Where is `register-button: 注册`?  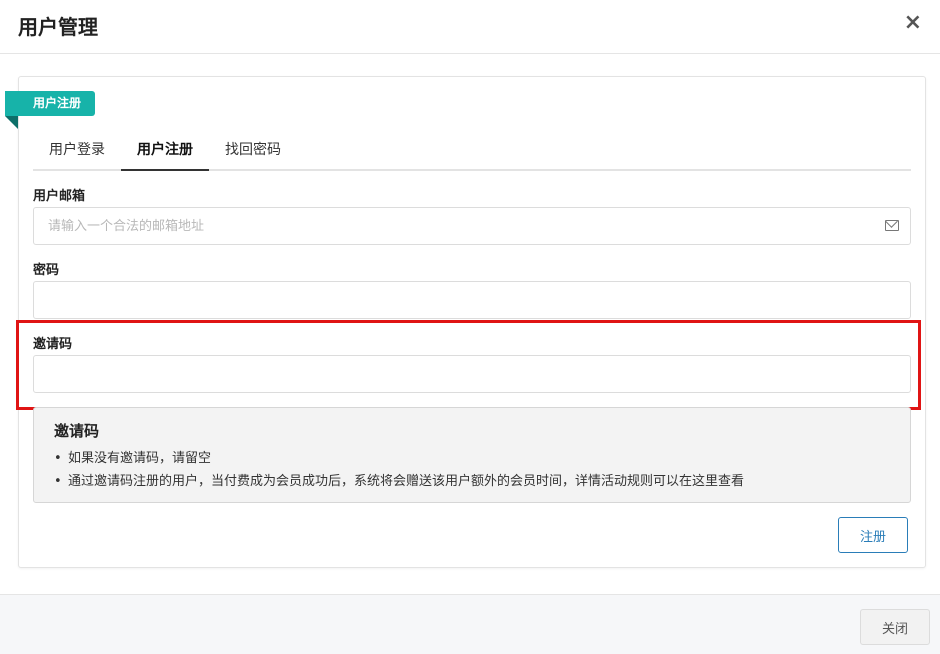
register-button: 注册 is located at coordinates (873, 535).